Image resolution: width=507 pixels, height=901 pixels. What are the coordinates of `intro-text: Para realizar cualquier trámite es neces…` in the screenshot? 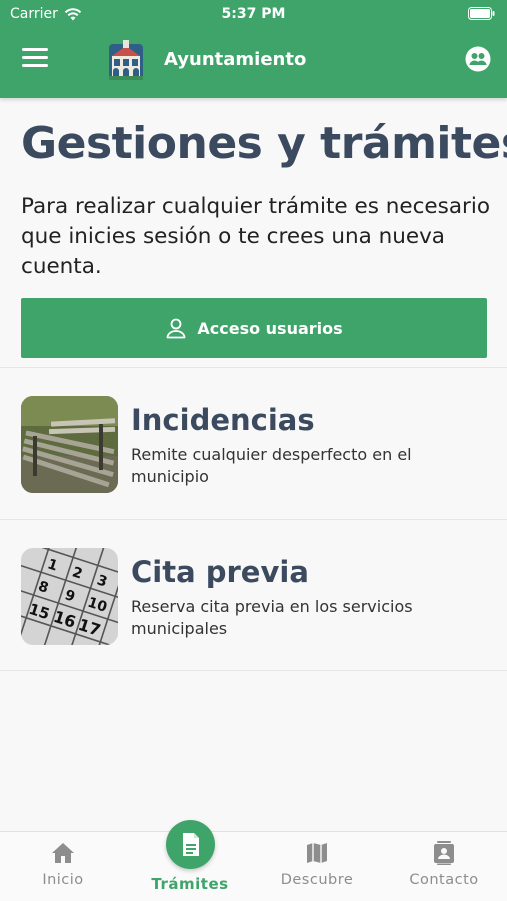 It's located at (255, 236).